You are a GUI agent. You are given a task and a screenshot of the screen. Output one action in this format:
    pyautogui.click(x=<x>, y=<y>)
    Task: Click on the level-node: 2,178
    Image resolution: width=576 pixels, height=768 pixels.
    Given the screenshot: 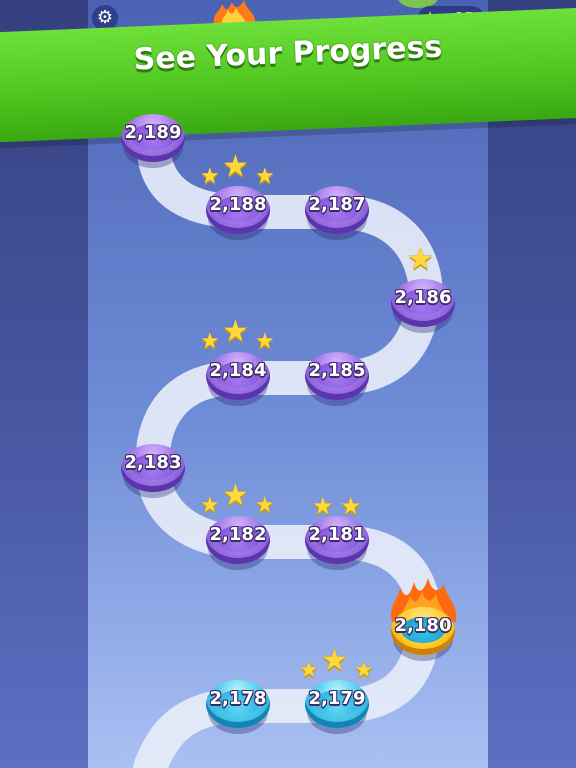 What is the action you would take?
    pyautogui.click(x=238, y=707)
    